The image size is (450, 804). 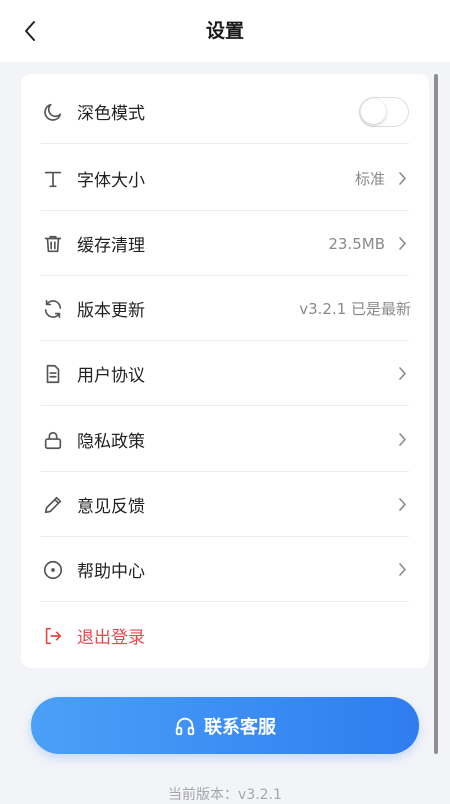 What do you see at coordinates (369, 179) in the screenshot?
I see `setting-value: 标准` at bounding box center [369, 179].